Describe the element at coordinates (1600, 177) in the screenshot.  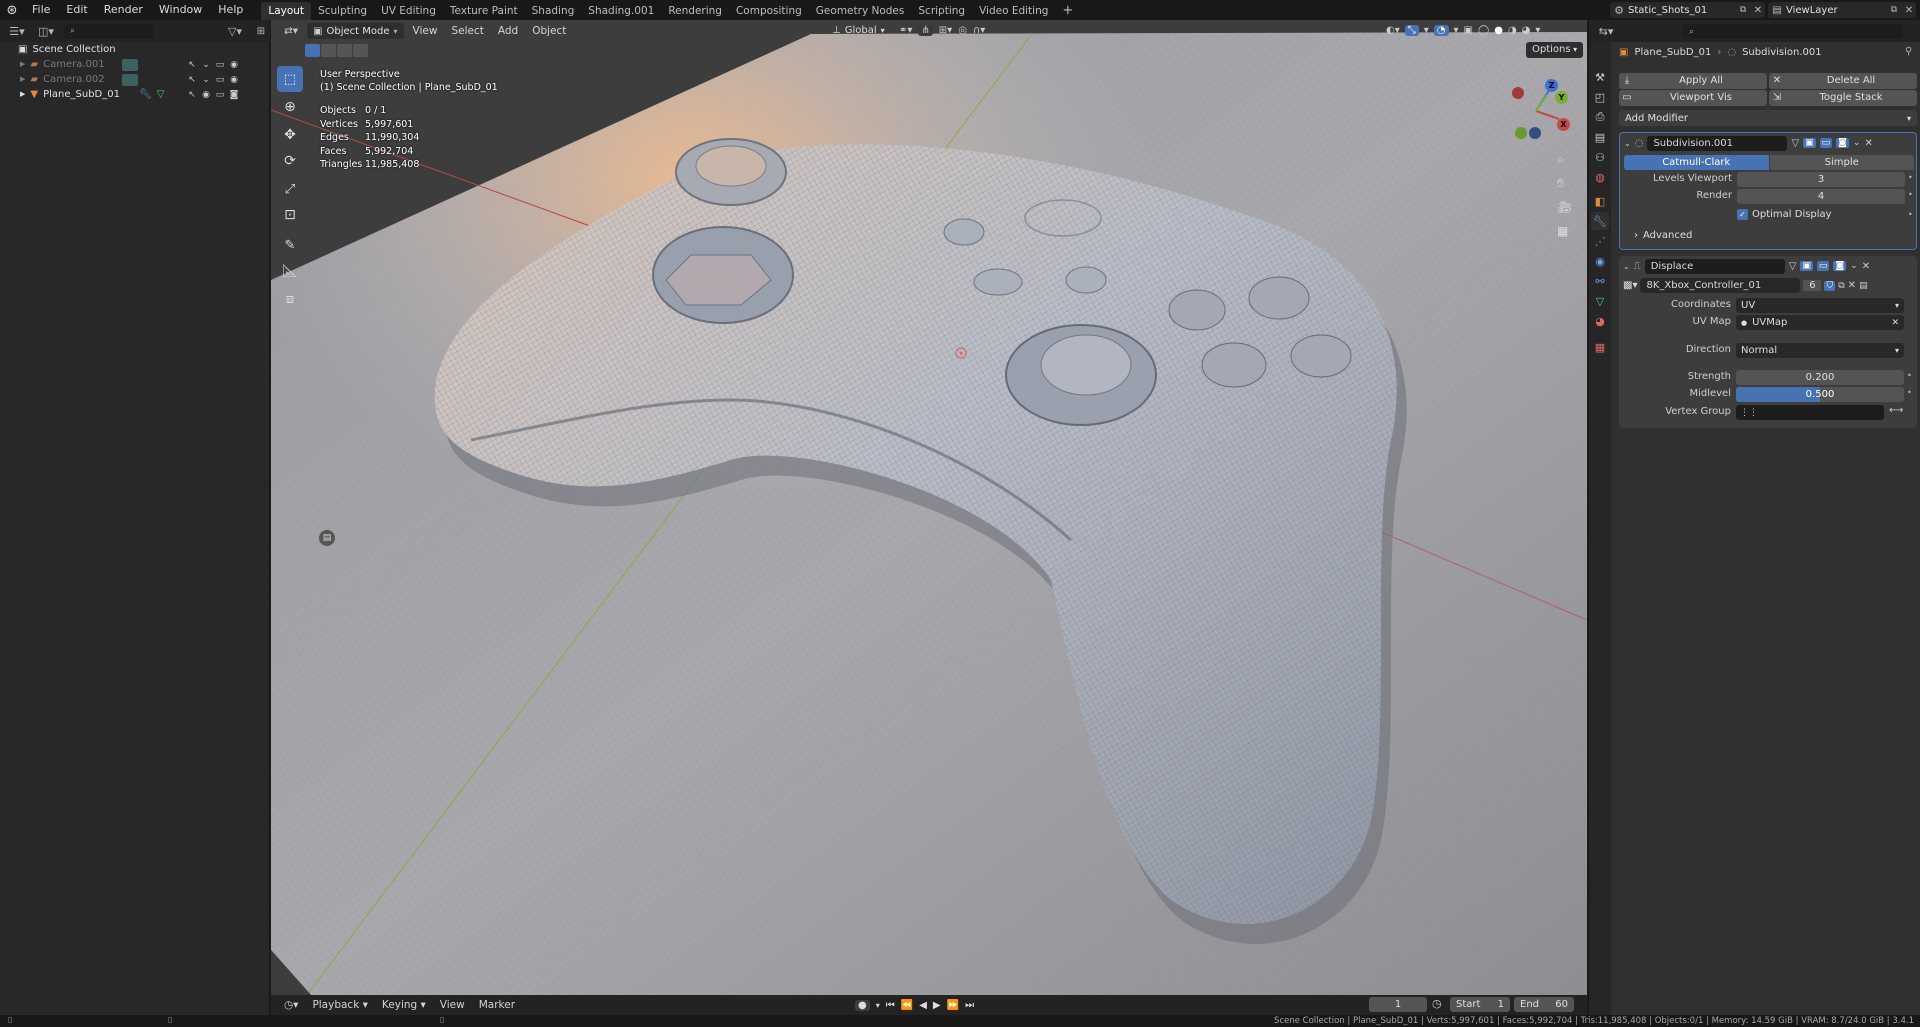
I see `world-tab-icon: ◍` at that location.